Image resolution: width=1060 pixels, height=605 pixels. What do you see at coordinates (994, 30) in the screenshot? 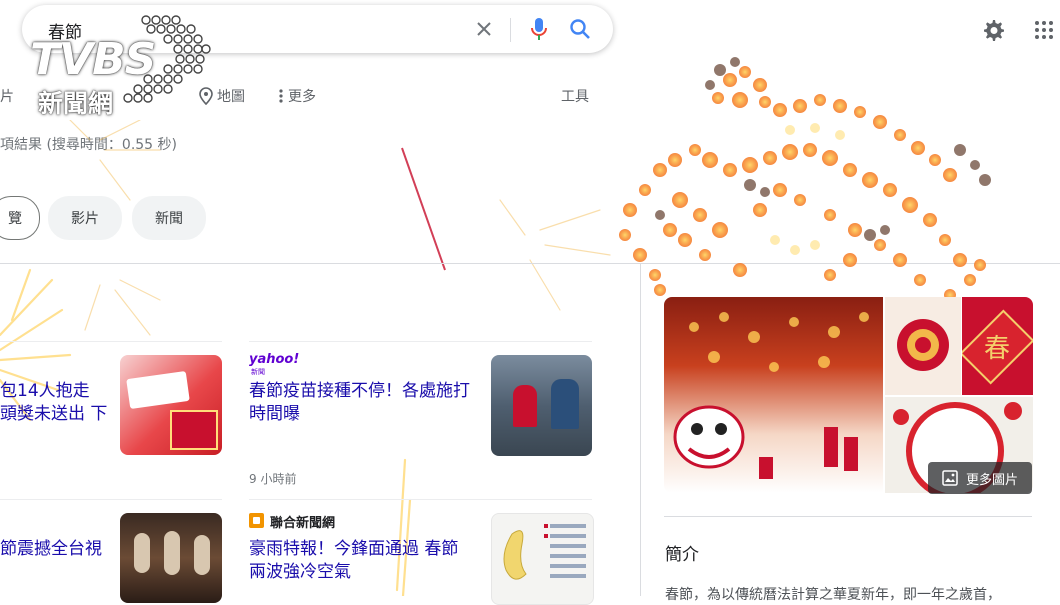
I see `gear-icon` at bounding box center [994, 30].